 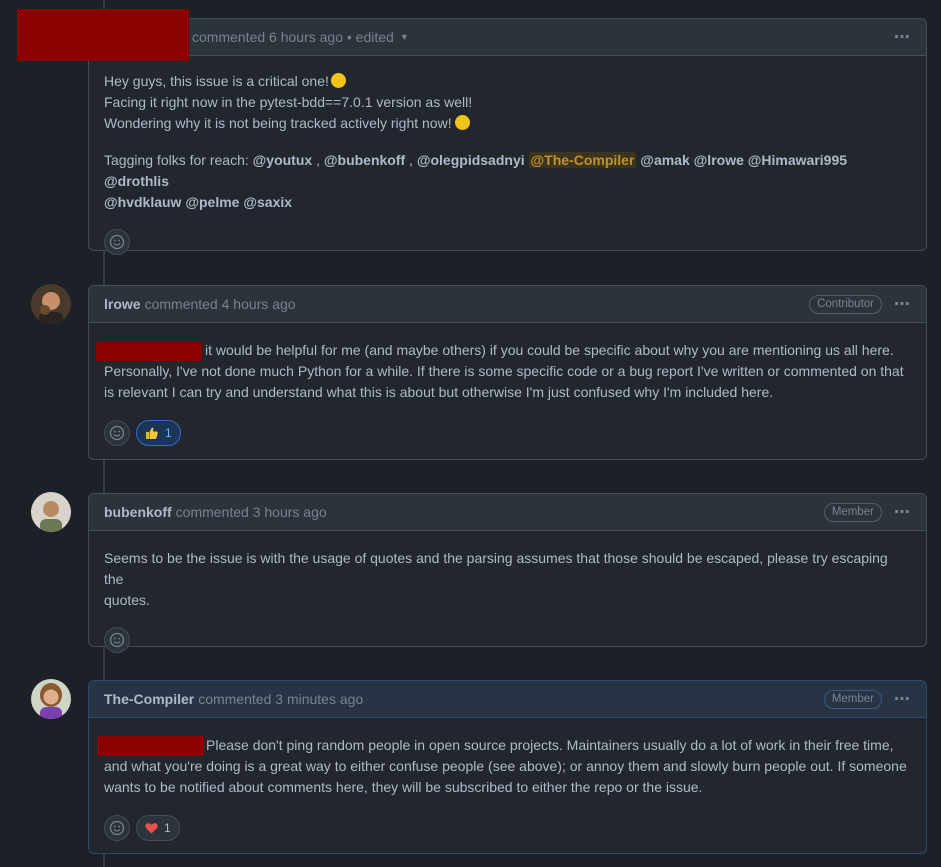 I want to click on mention-lrowe: @lrowe, so click(x=719, y=160).